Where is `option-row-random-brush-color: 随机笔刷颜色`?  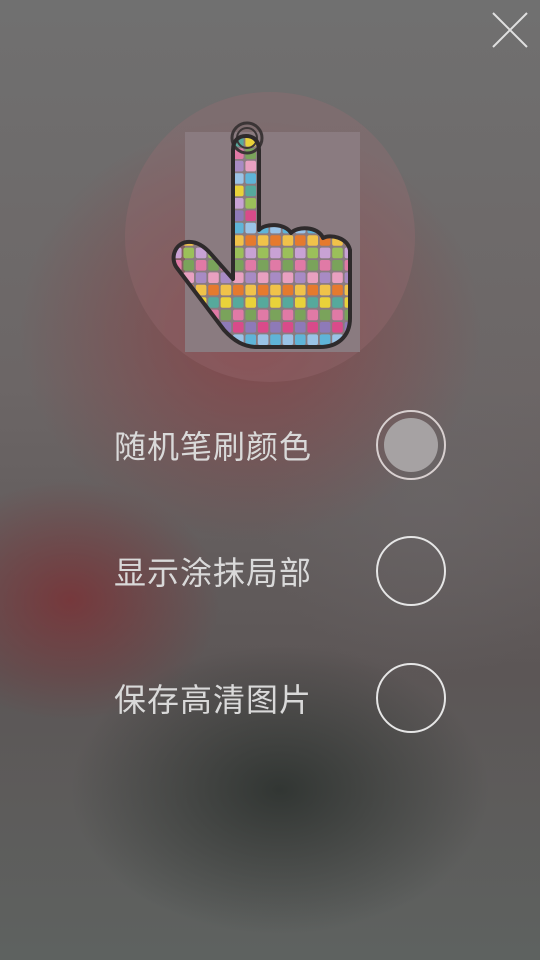
option-row-random-brush-color: 随机笔刷颜色 is located at coordinates (270, 447).